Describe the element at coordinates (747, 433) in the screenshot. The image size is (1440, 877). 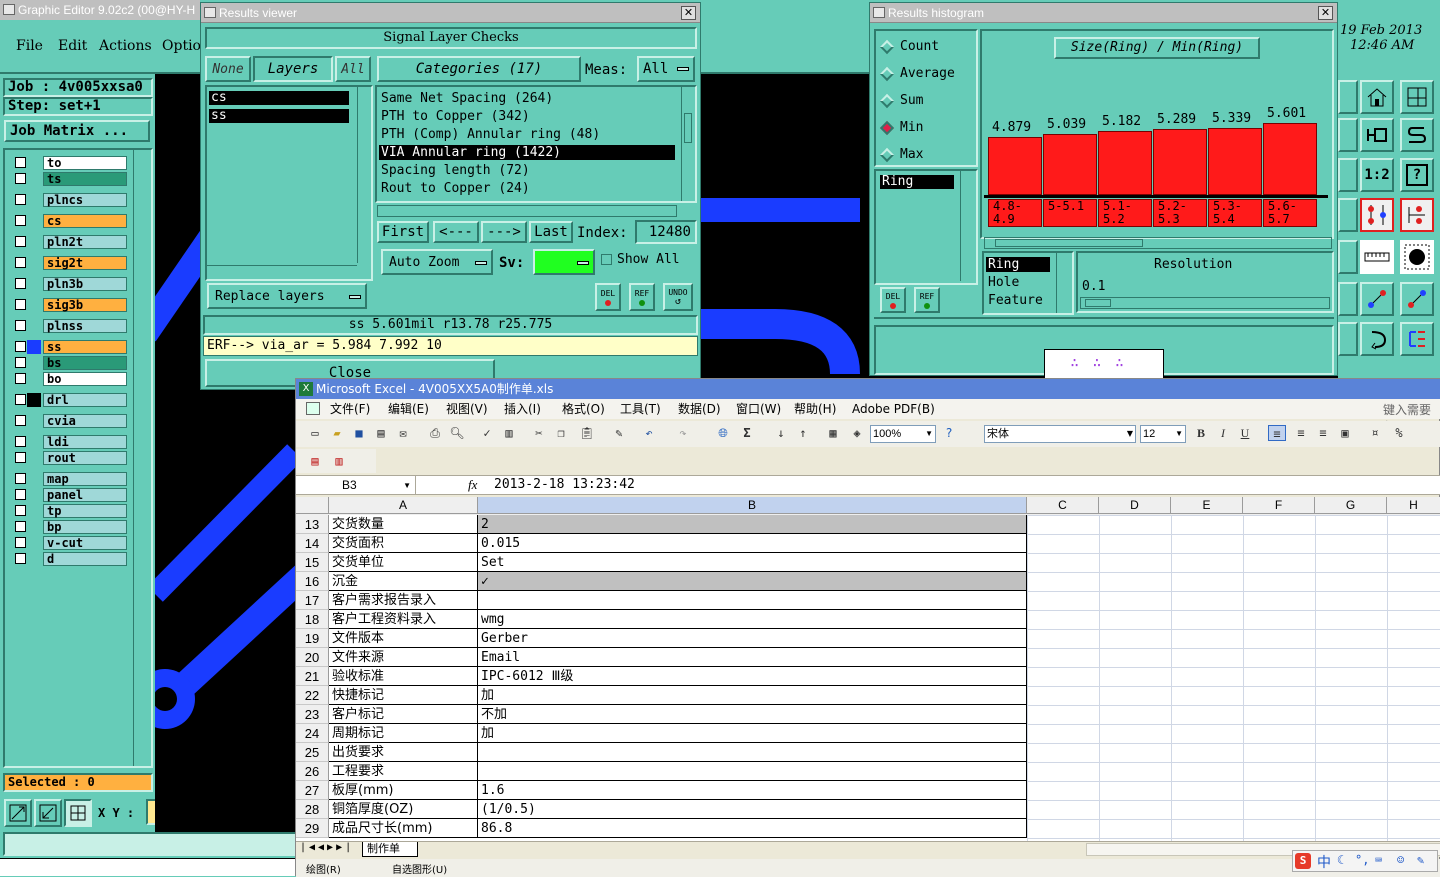
I see `autosum-icon: Σ` at that location.